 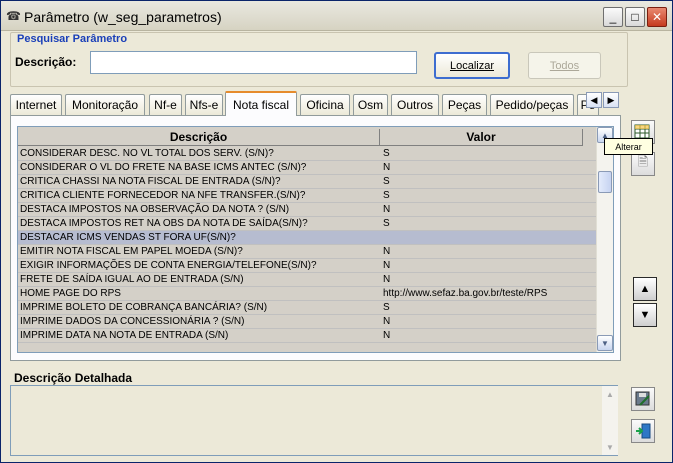 I want to click on todos-button: Todos, so click(x=564, y=65).